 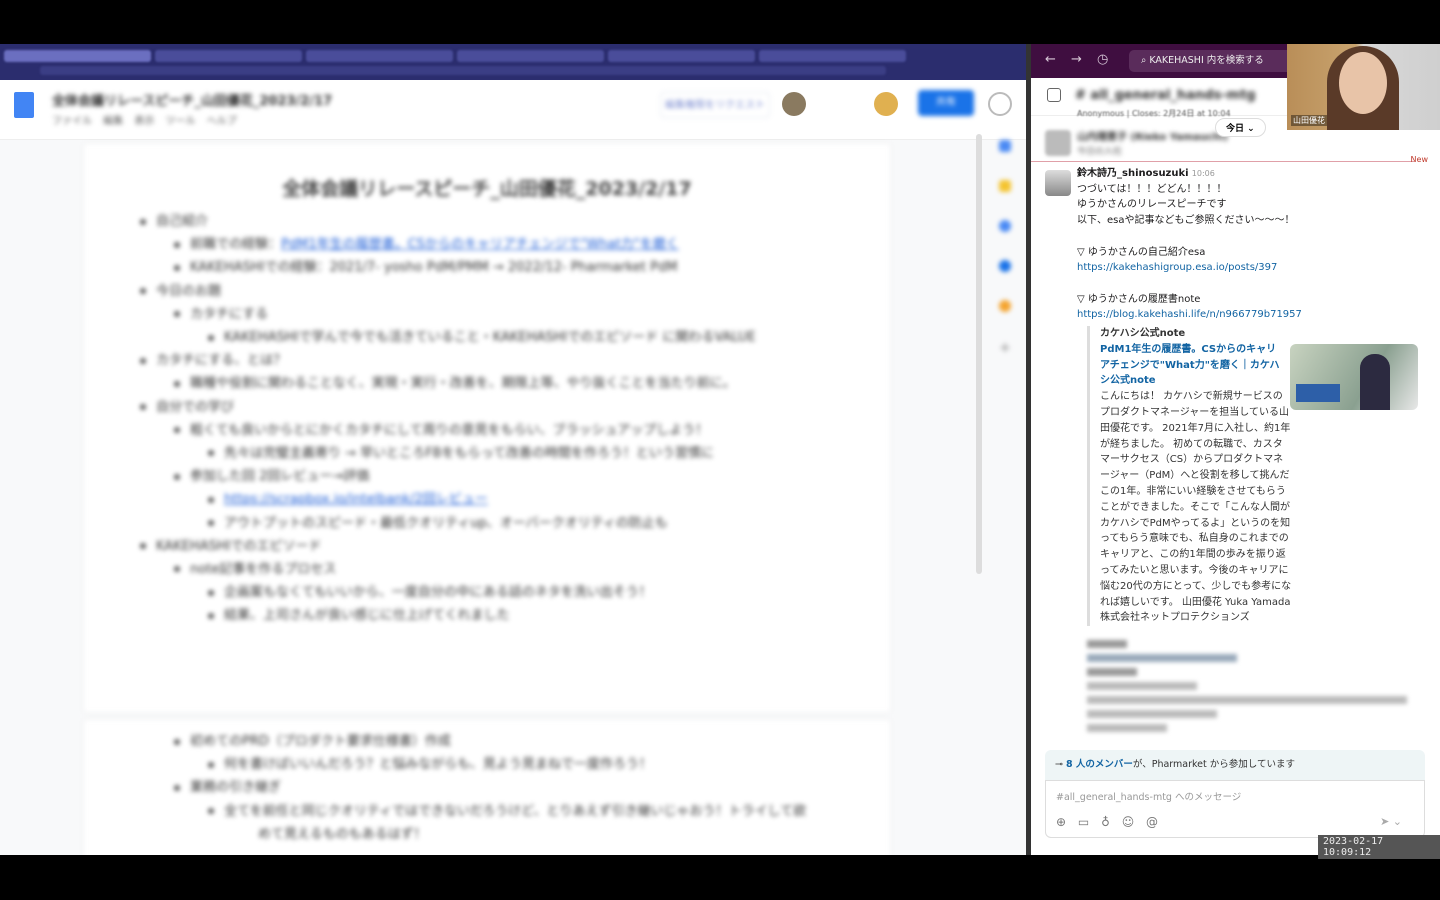 What do you see at coordinates (505, 360) in the screenshot?
I see `doc-bullet: カタチにする、とは？` at bounding box center [505, 360].